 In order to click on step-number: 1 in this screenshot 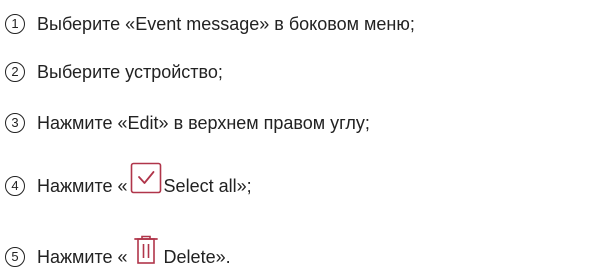, I will do `click(15, 24)`.